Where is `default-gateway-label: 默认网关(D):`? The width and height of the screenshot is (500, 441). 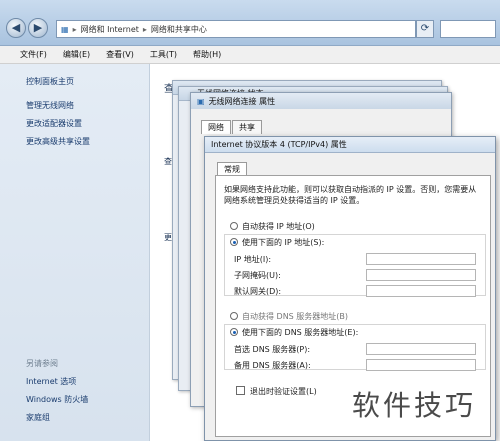 default-gateway-label: 默认网关(D): is located at coordinates (258, 291).